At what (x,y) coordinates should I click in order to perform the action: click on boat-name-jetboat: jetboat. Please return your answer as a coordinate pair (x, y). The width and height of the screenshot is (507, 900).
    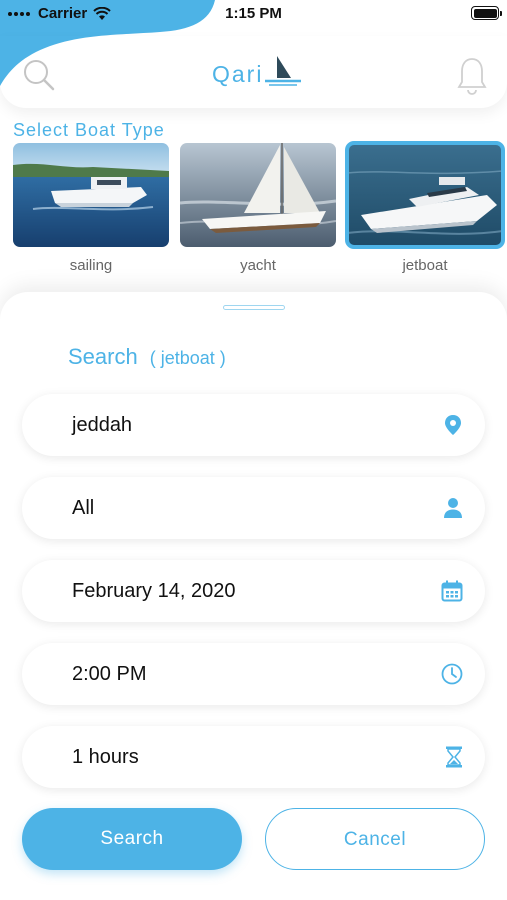
    Looking at the image, I should click on (425, 265).